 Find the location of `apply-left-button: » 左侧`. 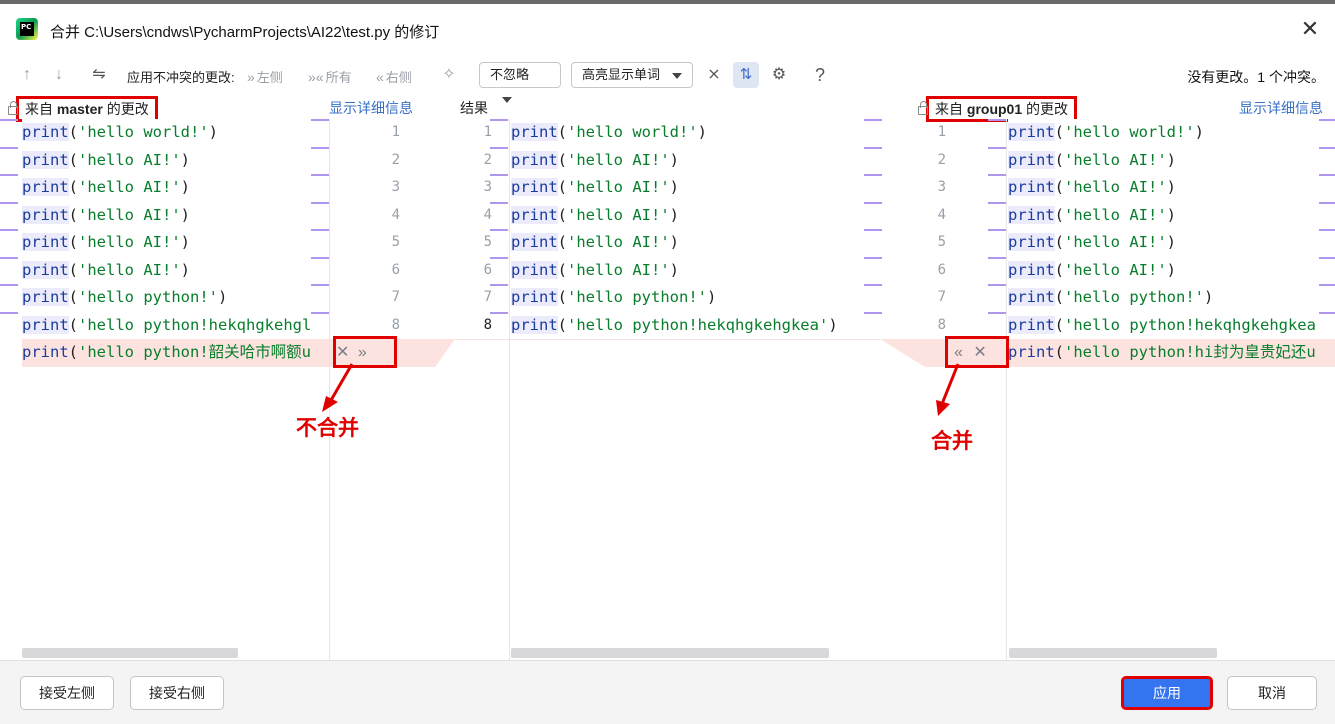

apply-left-button: » 左侧 is located at coordinates (265, 76).